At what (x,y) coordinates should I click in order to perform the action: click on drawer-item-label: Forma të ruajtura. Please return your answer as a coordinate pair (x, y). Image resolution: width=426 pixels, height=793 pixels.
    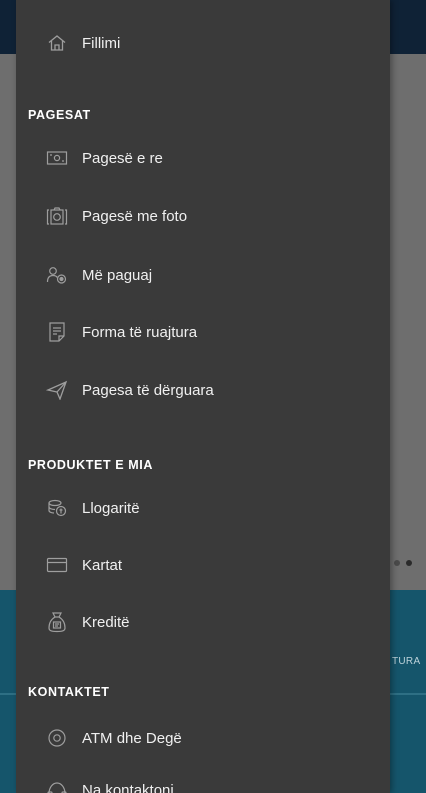
    Looking at the image, I should click on (140, 332).